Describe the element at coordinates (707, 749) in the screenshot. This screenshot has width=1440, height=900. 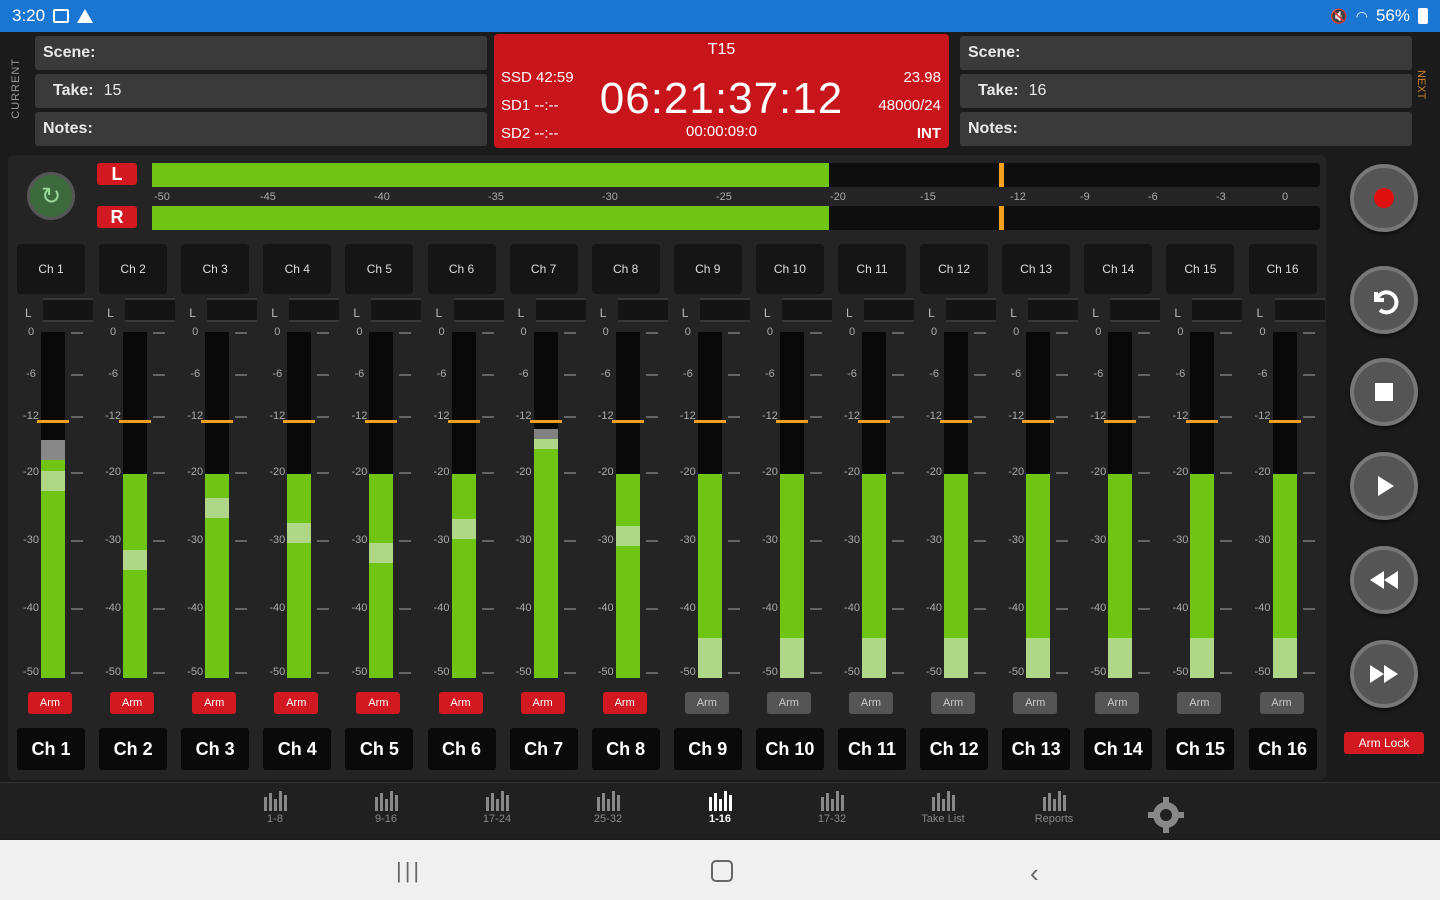
I see `channel-name: Ch 9` at that location.